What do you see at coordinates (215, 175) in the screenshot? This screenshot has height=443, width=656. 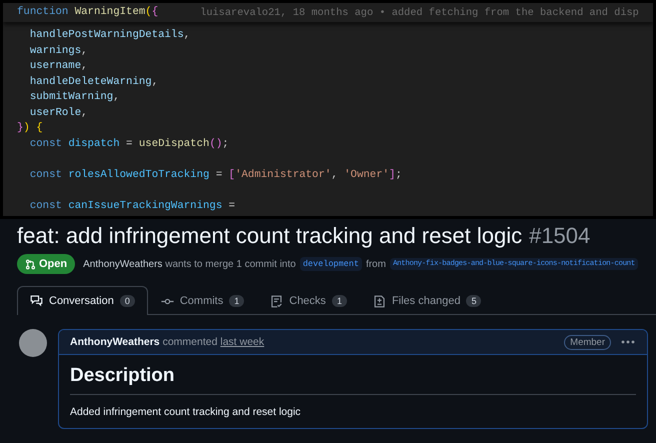 I see `code-line: const rolesAllowedToTracking = ['Administrator', 'Owner'];` at bounding box center [215, 175].